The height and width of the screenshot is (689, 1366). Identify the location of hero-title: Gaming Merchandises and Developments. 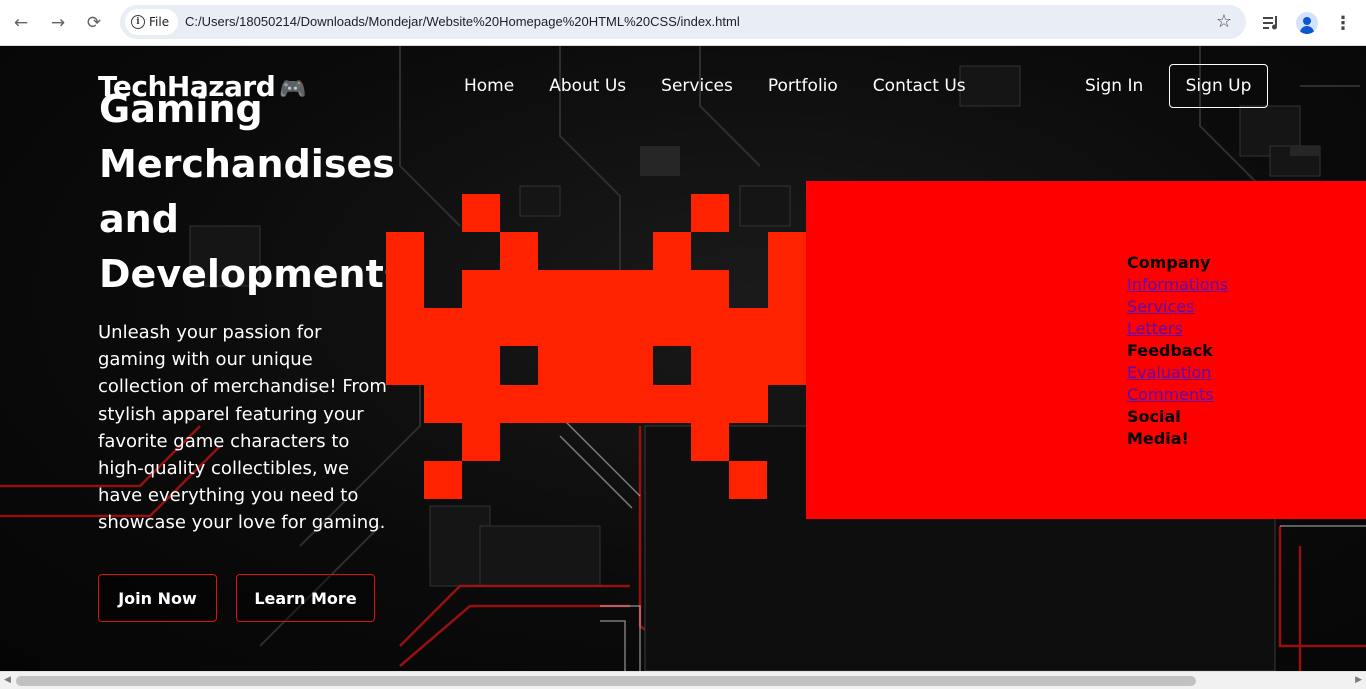
(253, 192).